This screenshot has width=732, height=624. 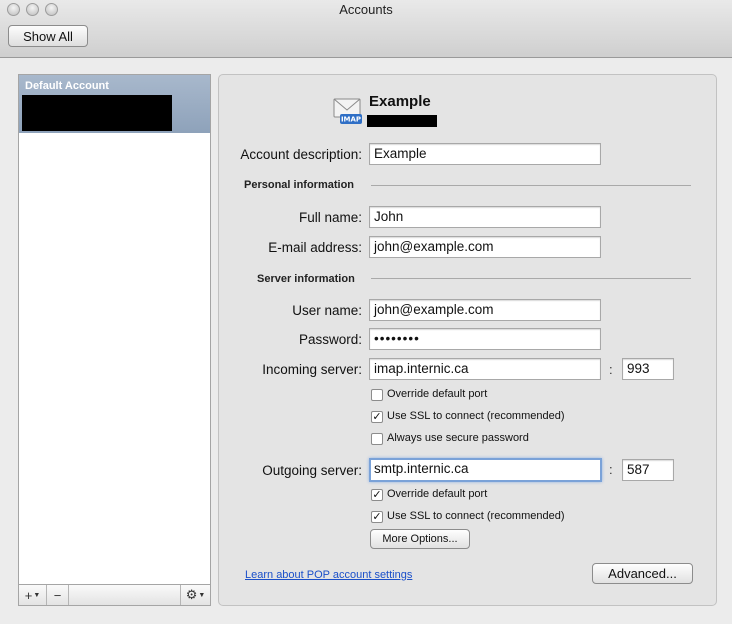 What do you see at coordinates (377, 395) in the screenshot?
I see `incoming-override-port-checkbox` at bounding box center [377, 395].